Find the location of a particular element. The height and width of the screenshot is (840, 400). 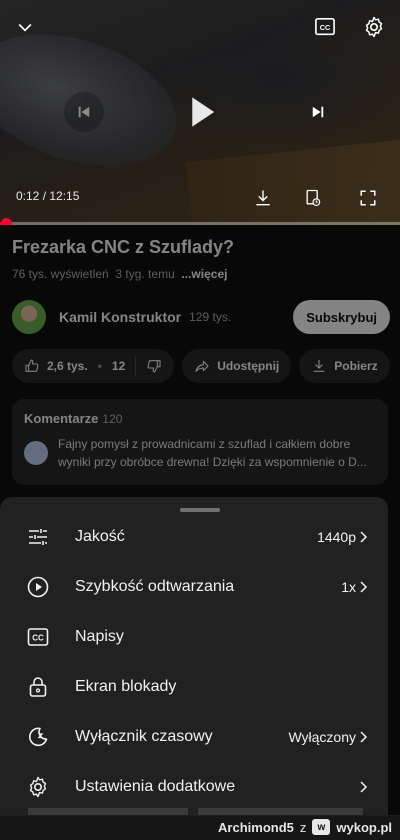

menu-item-value: Wyłączony is located at coordinates (322, 737).